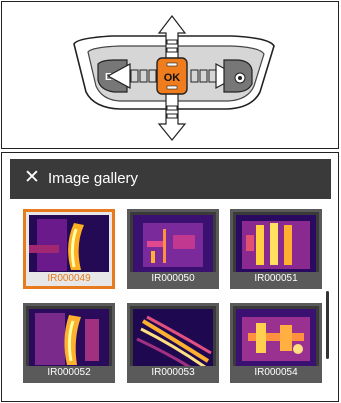  I want to click on gallery-item: IR000054, so click(276, 343).